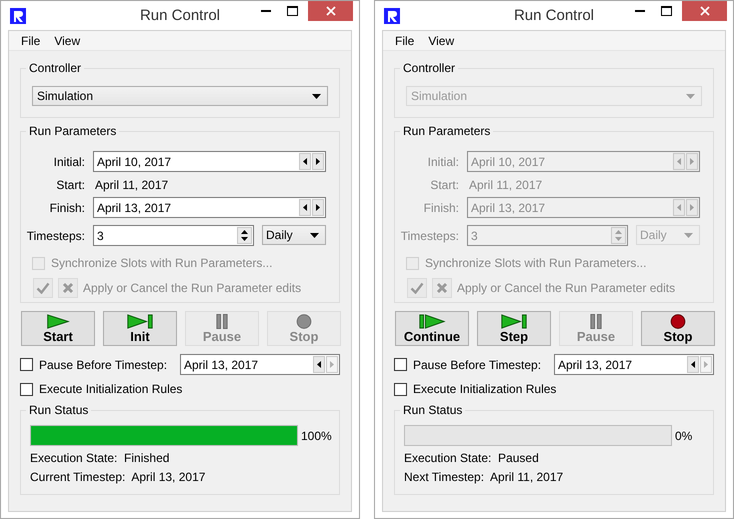 The image size is (734, 519). I want to click on spinner-button, so click(244, 235).